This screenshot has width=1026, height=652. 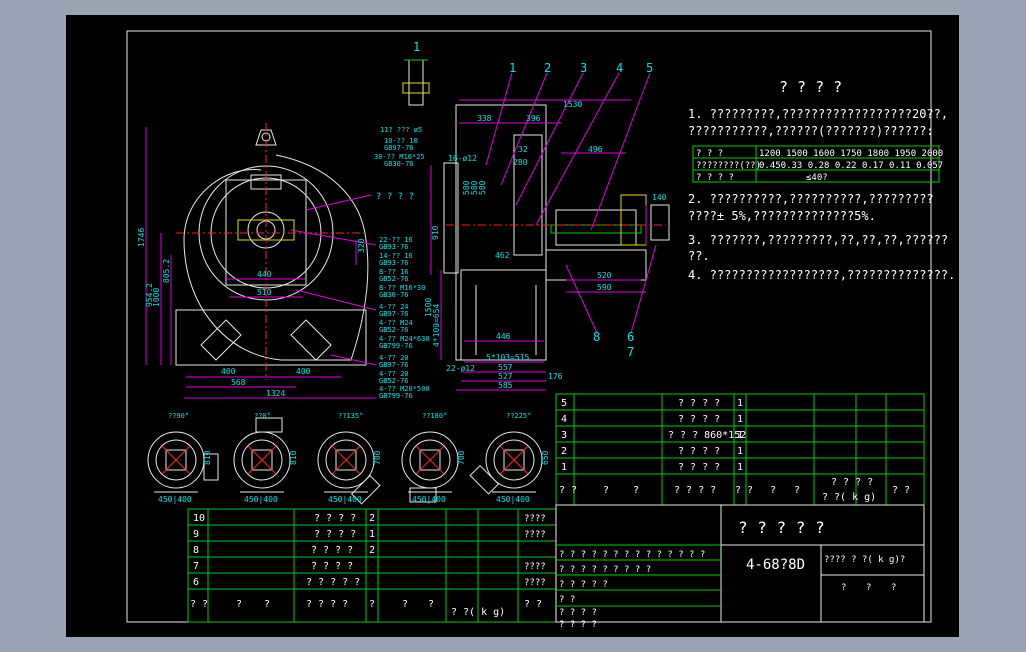 I want to click on dim-1530: 1530, so click(x=572, y=104).